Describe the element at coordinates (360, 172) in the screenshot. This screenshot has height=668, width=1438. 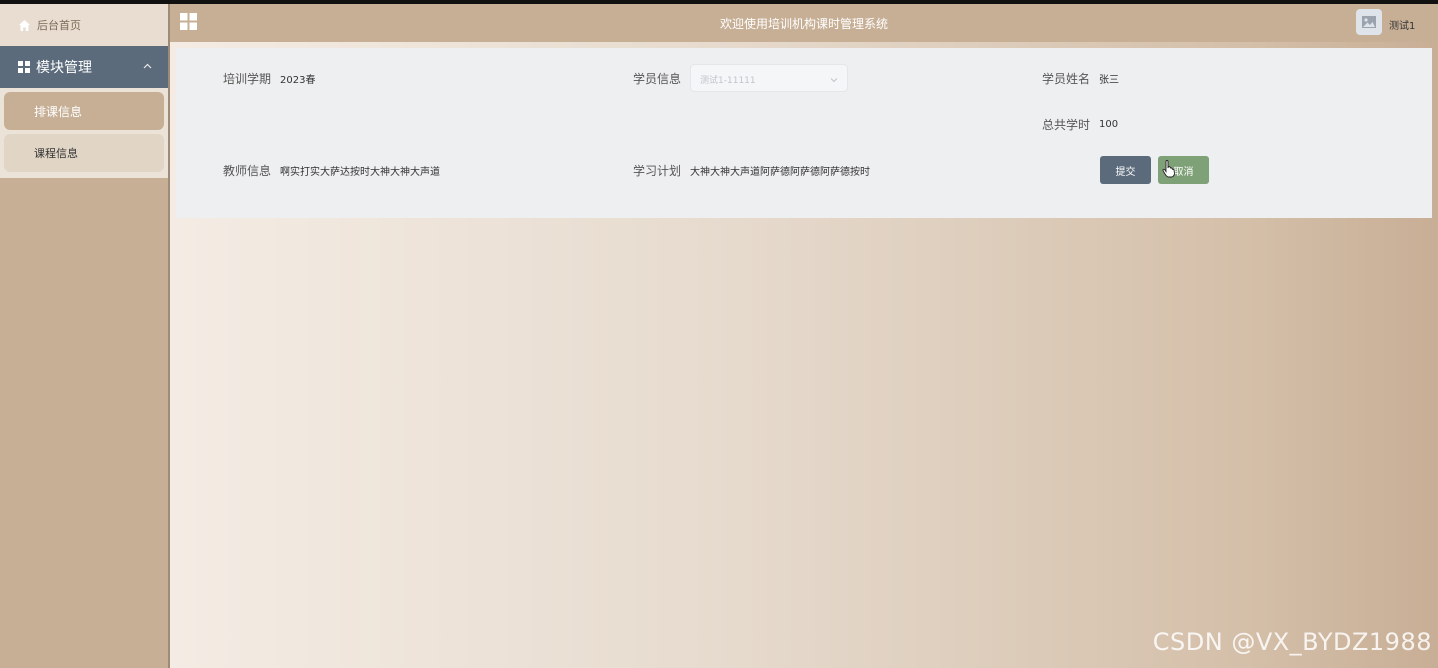
I see `teacher-value: 啊实打实大萨达按时大神大神大声道` at that location.